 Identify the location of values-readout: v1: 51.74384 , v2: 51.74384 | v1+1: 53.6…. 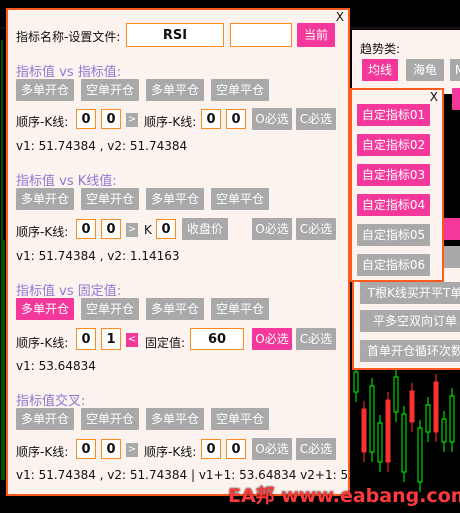
(184, 475).